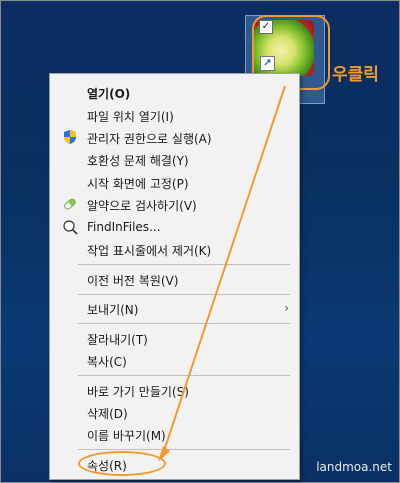 The image size is (400, 483). Describe the element at coordinates (122, 463) in the screenshot. I see `highlight-oval` at that location.